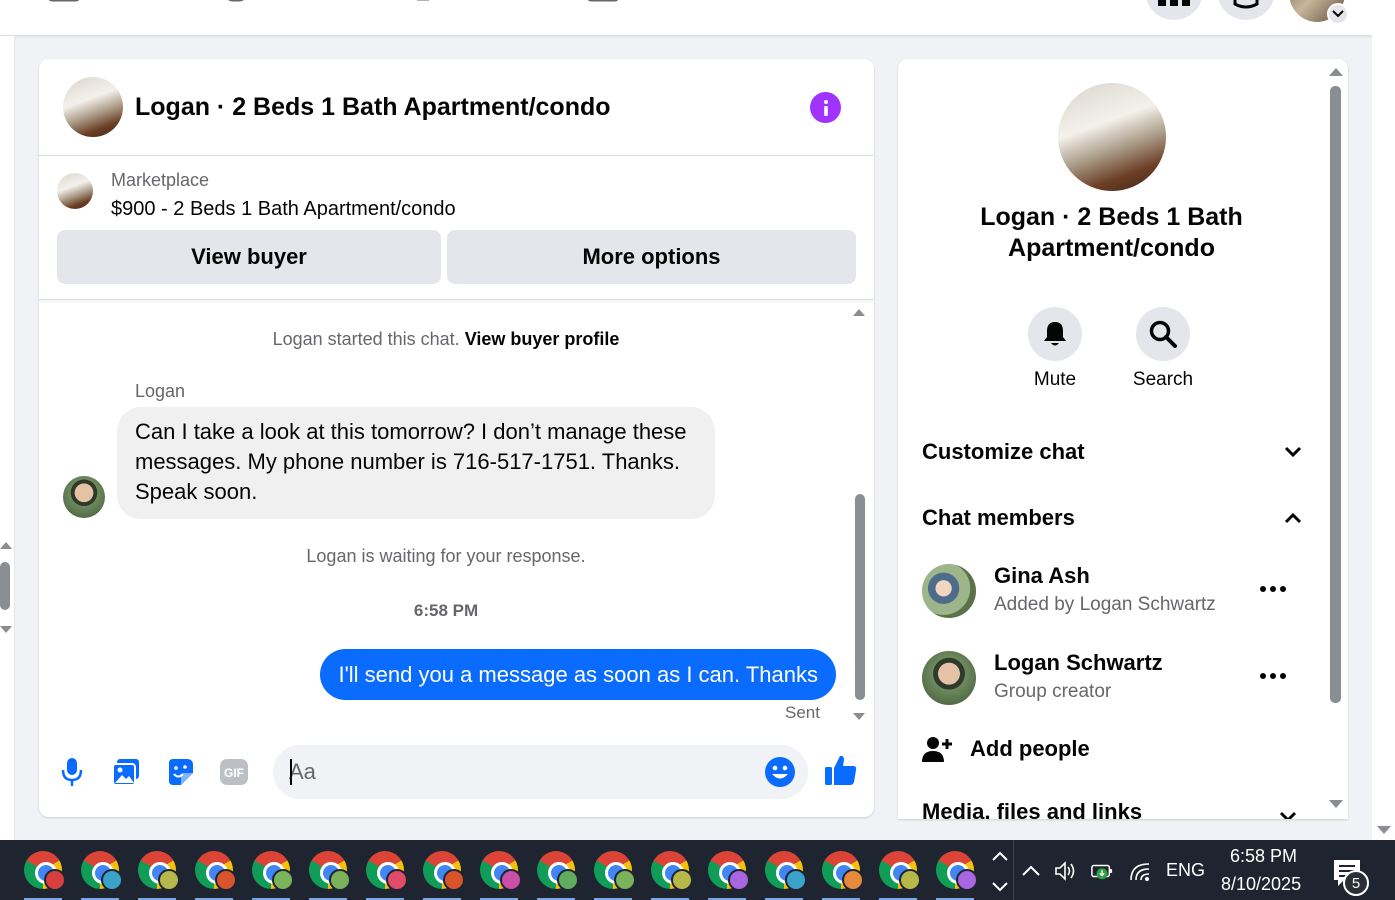  Describe the element at coordinates (1293, 452) in the screenshot. I see `chevron-down-icon` at that location.